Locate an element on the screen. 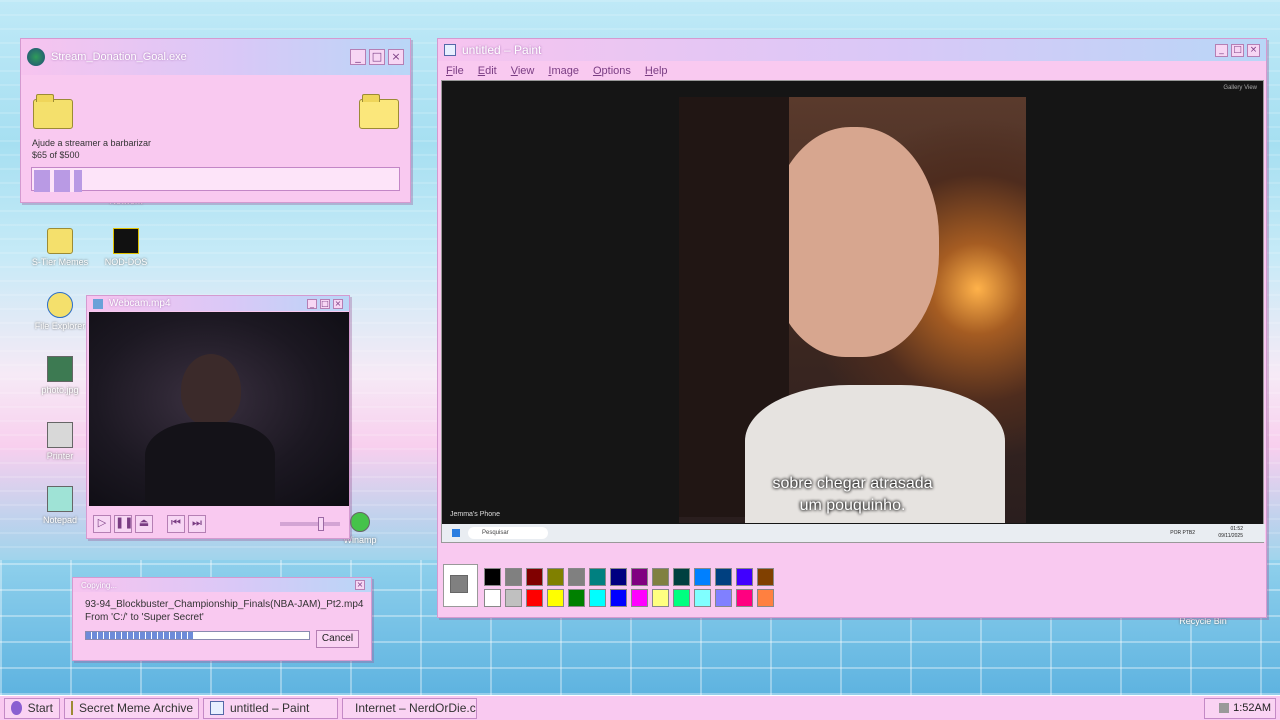 This screenshot has height=720, width=1280. notepad-icon is located at coordinates (60, 499).